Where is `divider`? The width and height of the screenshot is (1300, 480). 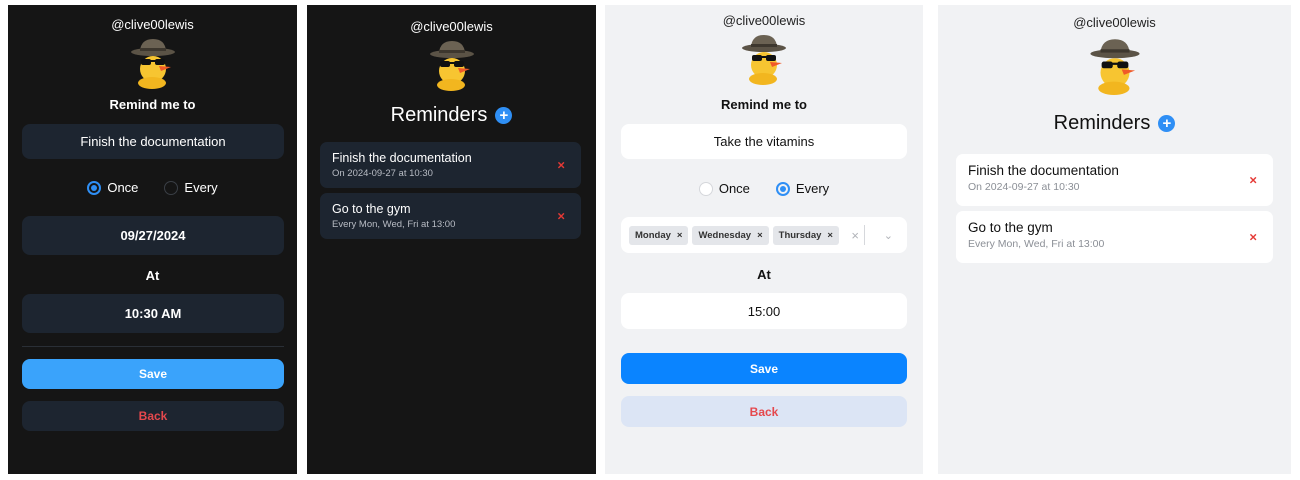 divider is located at coordinates (153, 346).